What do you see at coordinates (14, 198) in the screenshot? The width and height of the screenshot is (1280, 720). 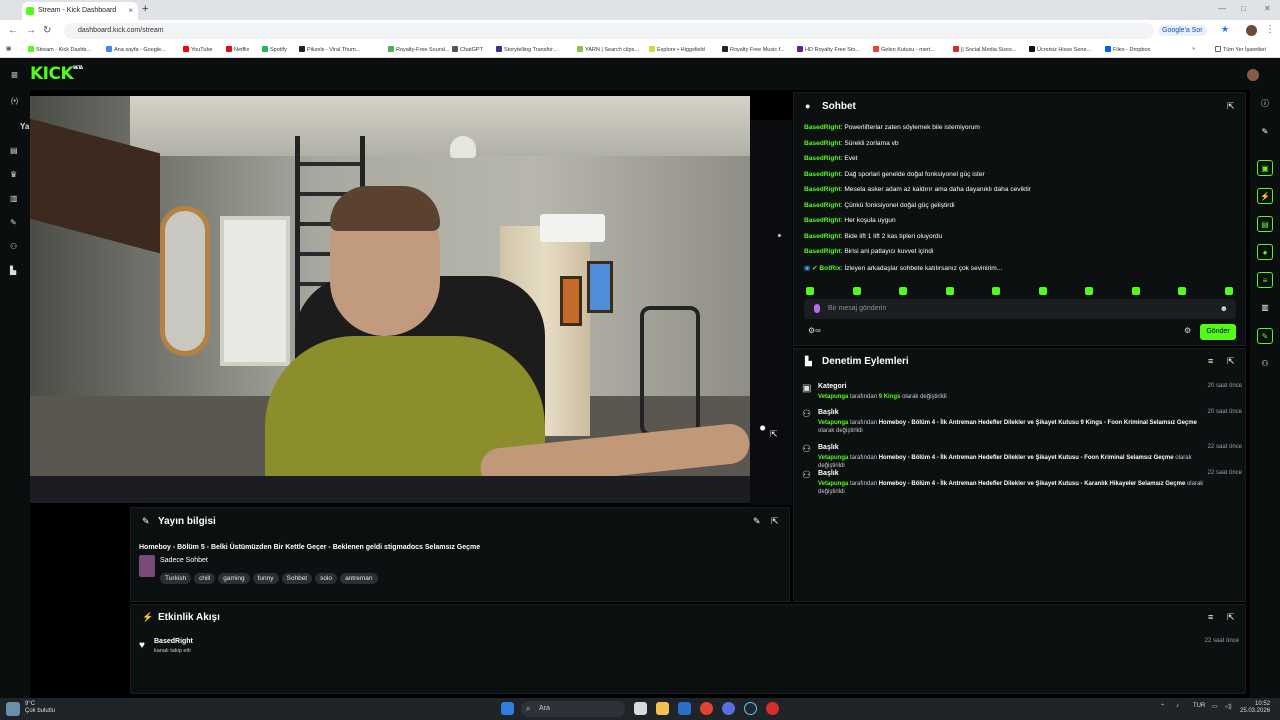 I see `layout-icon: ▥` at bounding box center [14, 198].